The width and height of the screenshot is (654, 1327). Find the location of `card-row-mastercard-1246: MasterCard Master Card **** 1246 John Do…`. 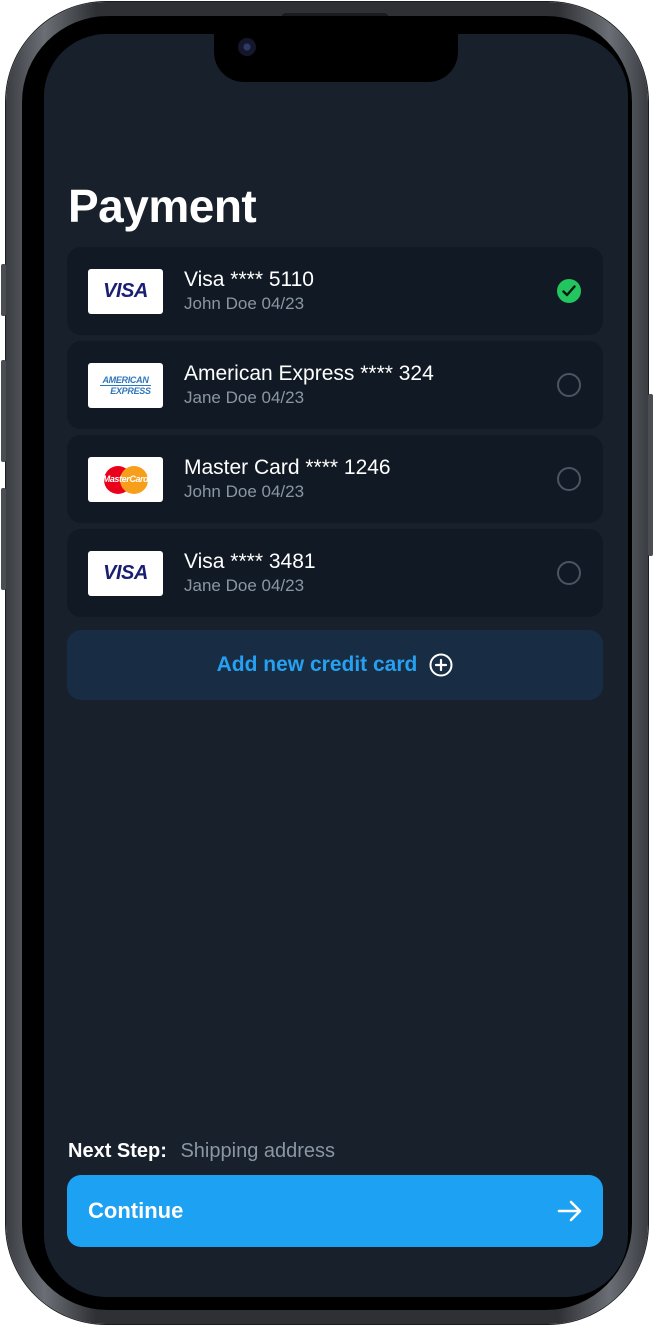

card-row-mastercard-1246: MasterCard Master Card **** 1246 John Do… is located at coordinates (335, 479).